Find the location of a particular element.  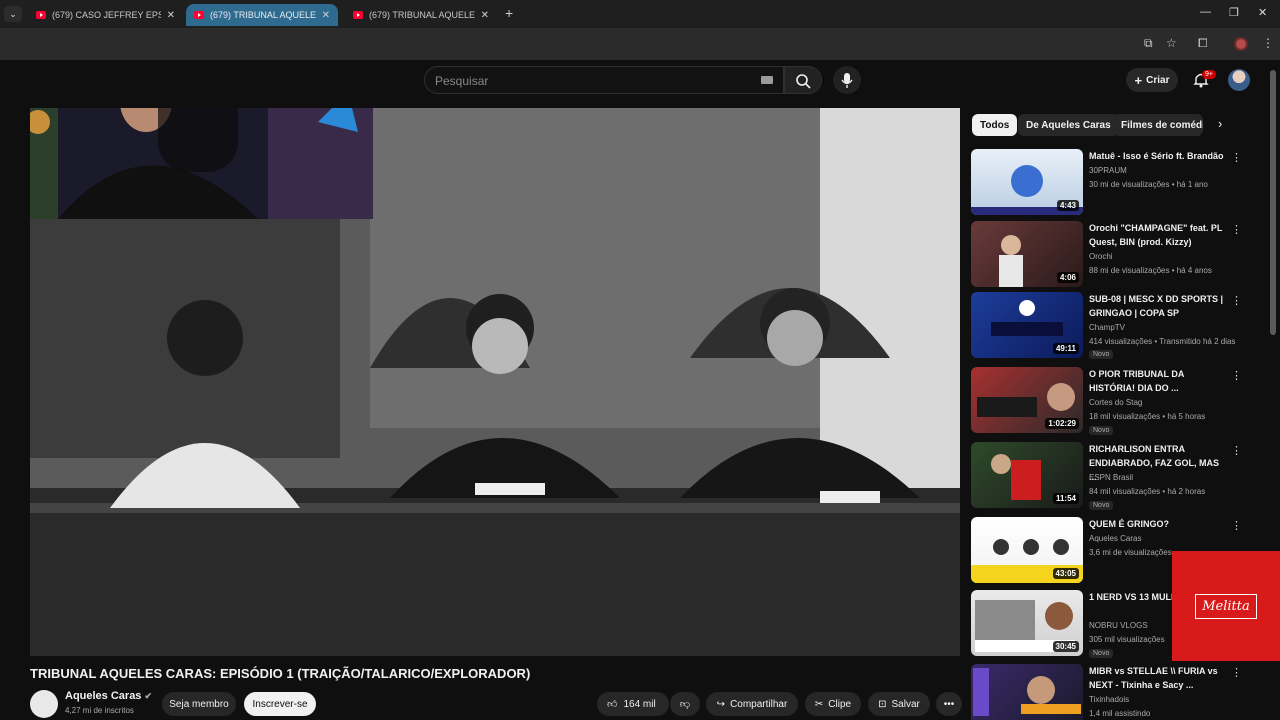

video-thumbnail is located at coordinates (1027, 692).